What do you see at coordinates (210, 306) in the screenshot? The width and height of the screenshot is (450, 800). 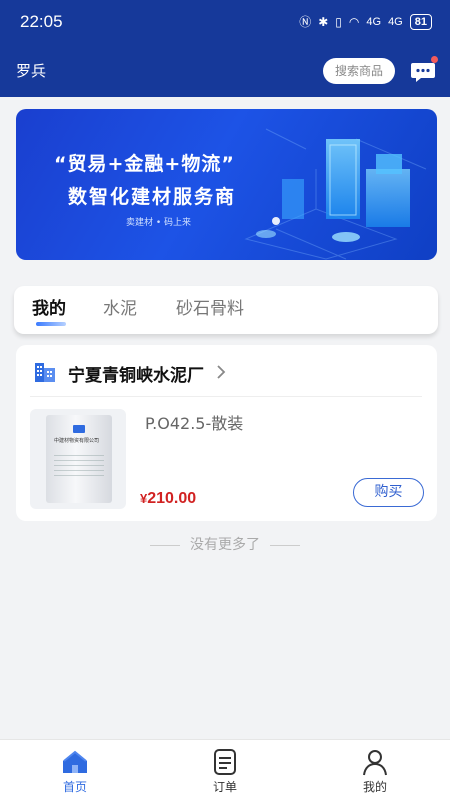 I see `tab-aggregate: 砂石骨料` at bounding box center [210, 306].